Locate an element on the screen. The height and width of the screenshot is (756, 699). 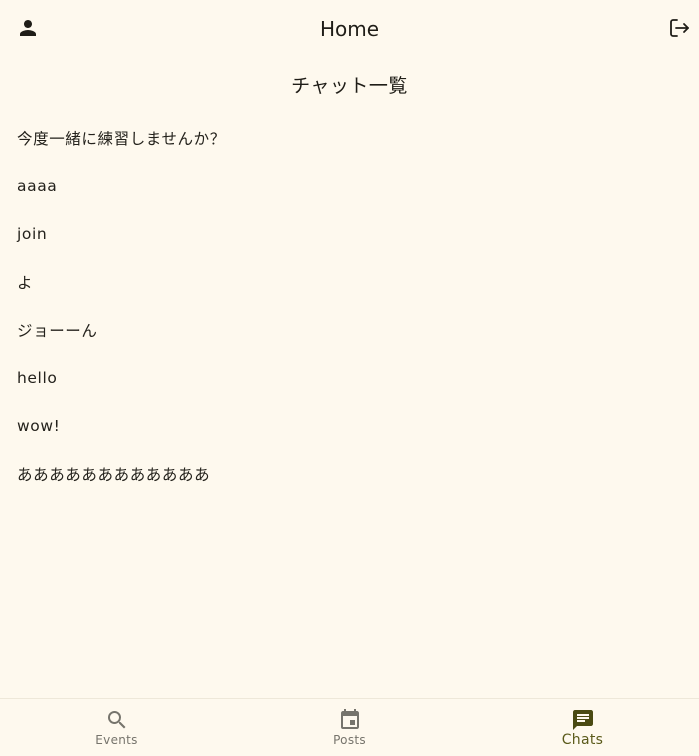
bottom-navigation: Events Posts Chats is located at coordinates (349, 727).